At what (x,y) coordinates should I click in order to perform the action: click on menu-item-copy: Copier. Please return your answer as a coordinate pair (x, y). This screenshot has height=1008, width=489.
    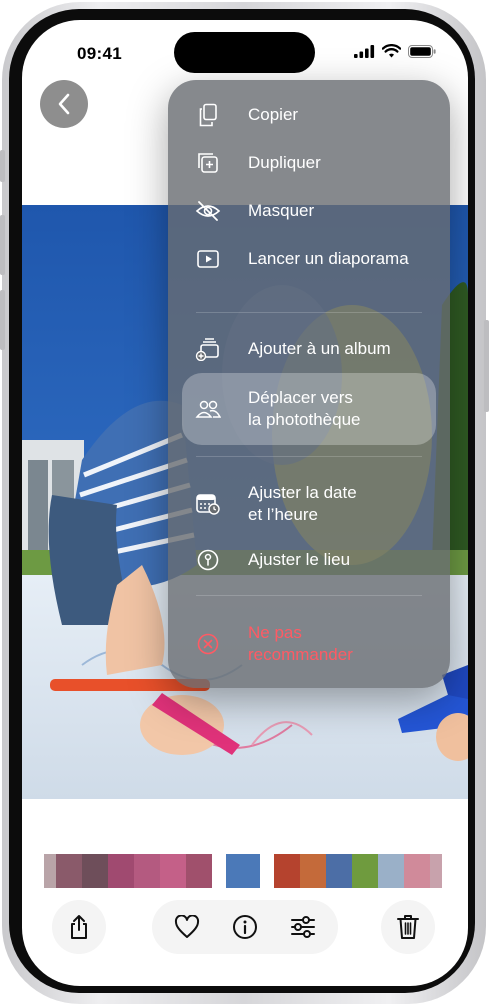
    Looking at the image, I should click on (309, 115).